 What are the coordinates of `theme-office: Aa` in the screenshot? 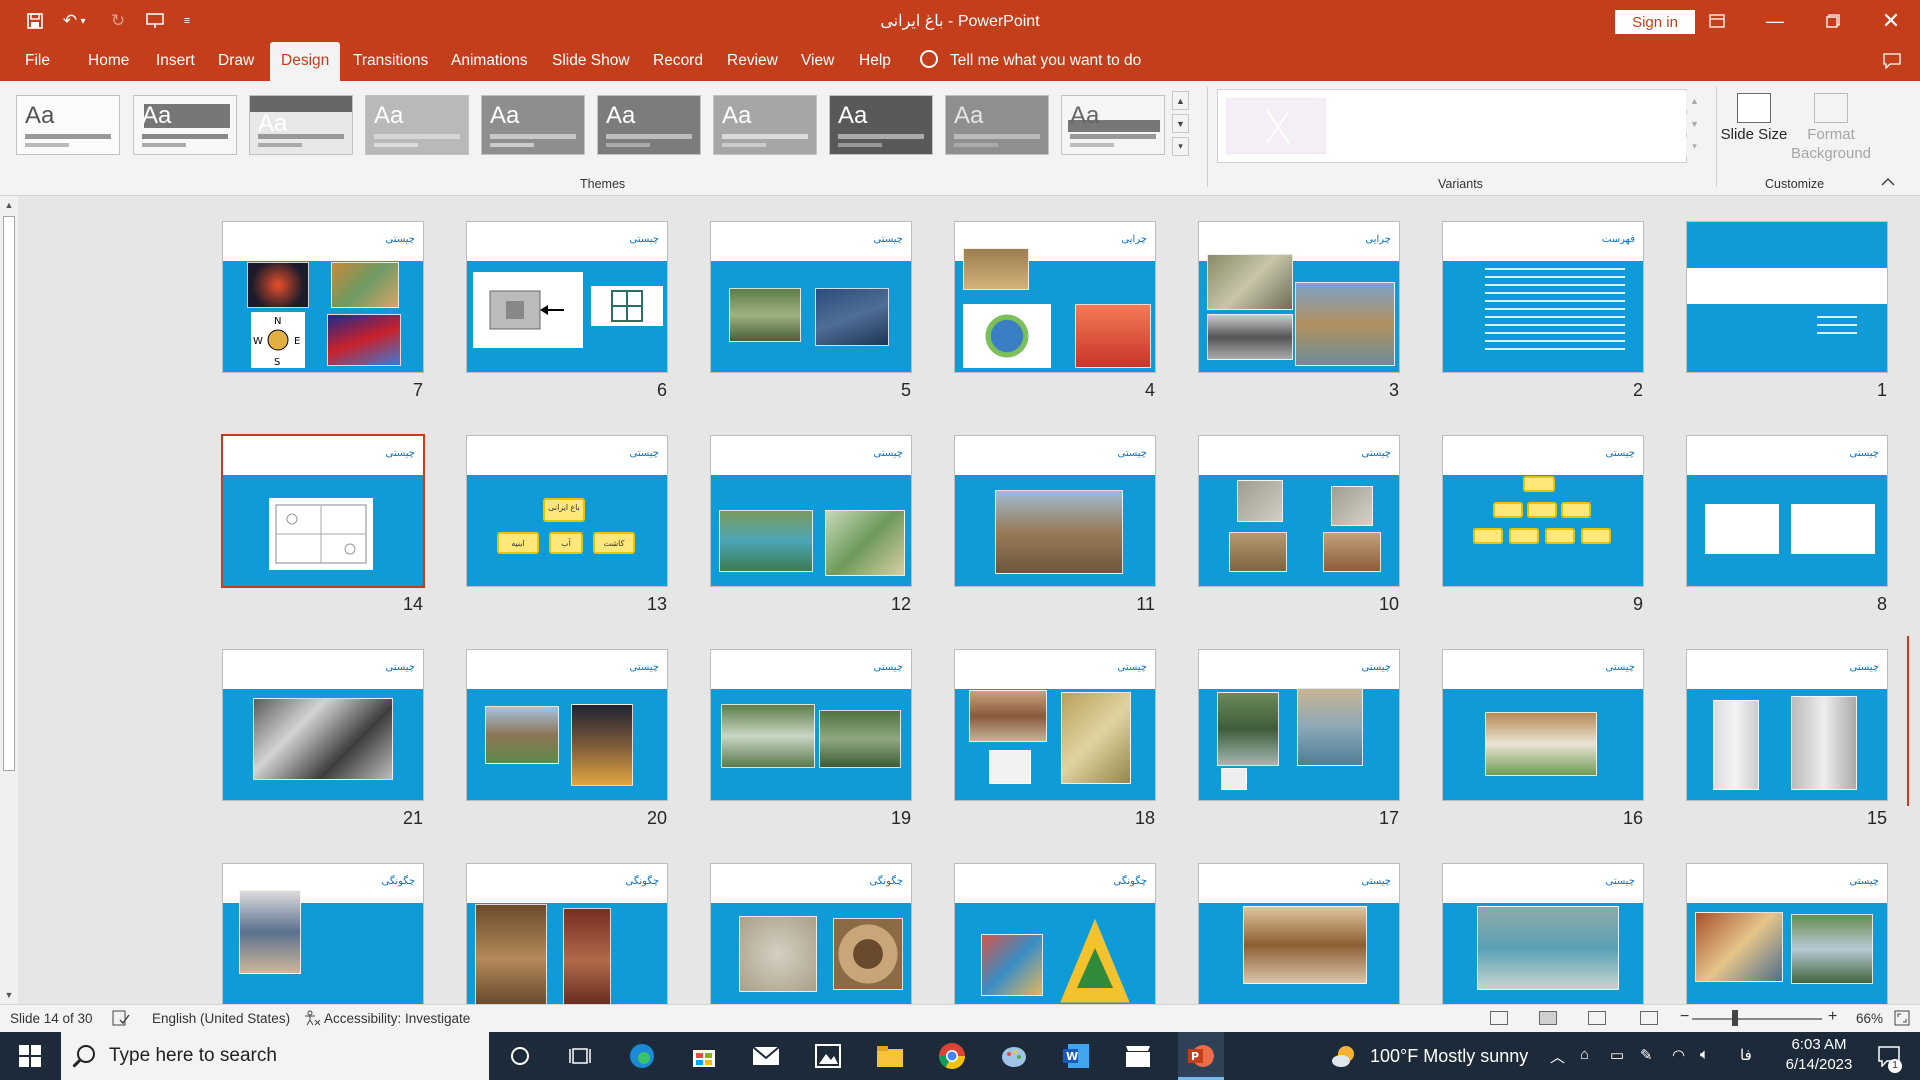 It's located at (68, 125).